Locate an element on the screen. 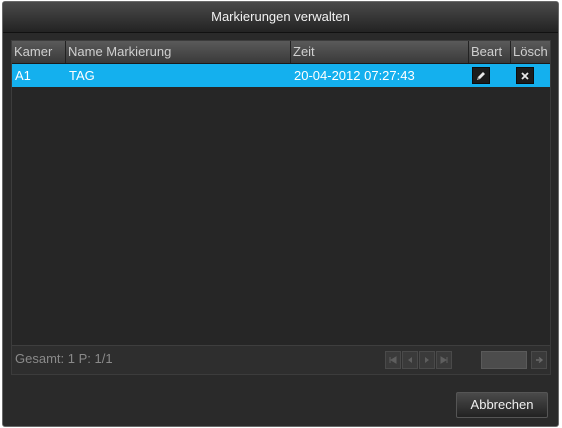  go-to-page-button is located at coordinates (539, 360).